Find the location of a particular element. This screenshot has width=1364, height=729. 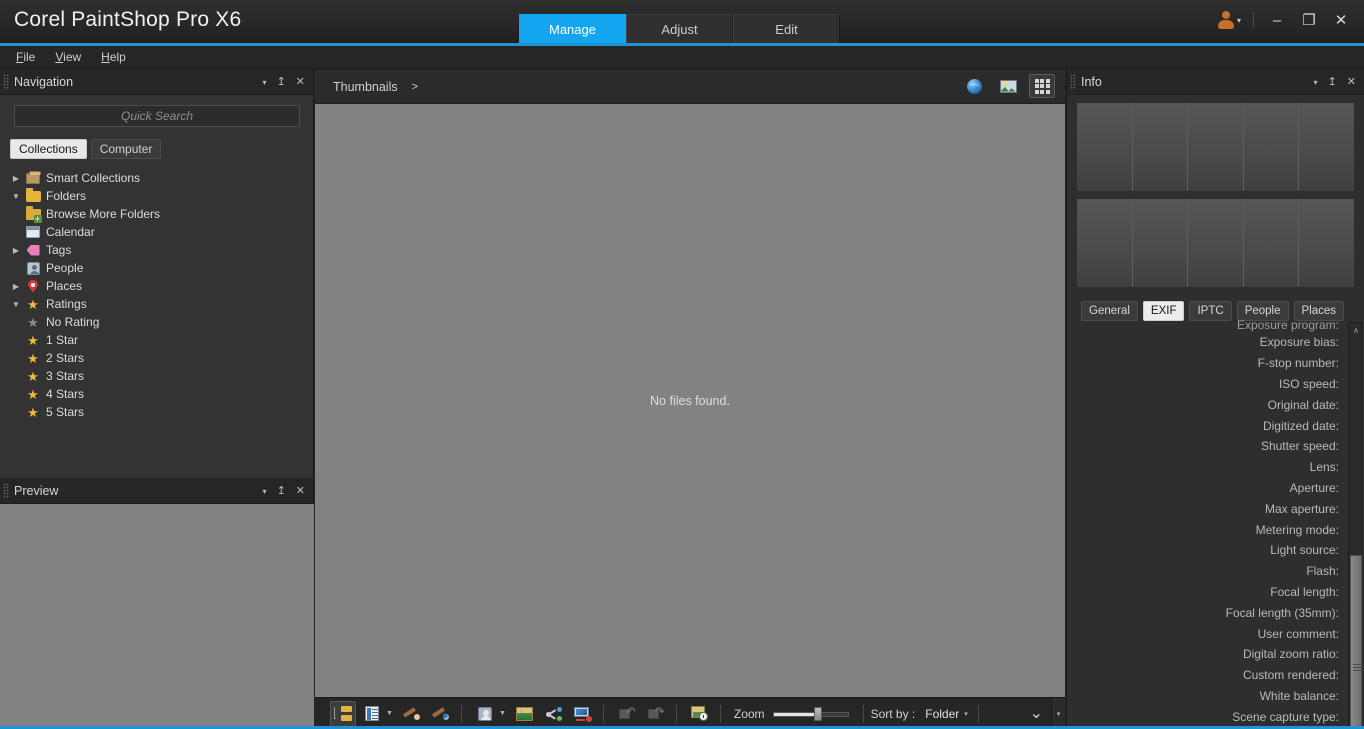

tree-item-people: People is located at coordinates (156, 268).